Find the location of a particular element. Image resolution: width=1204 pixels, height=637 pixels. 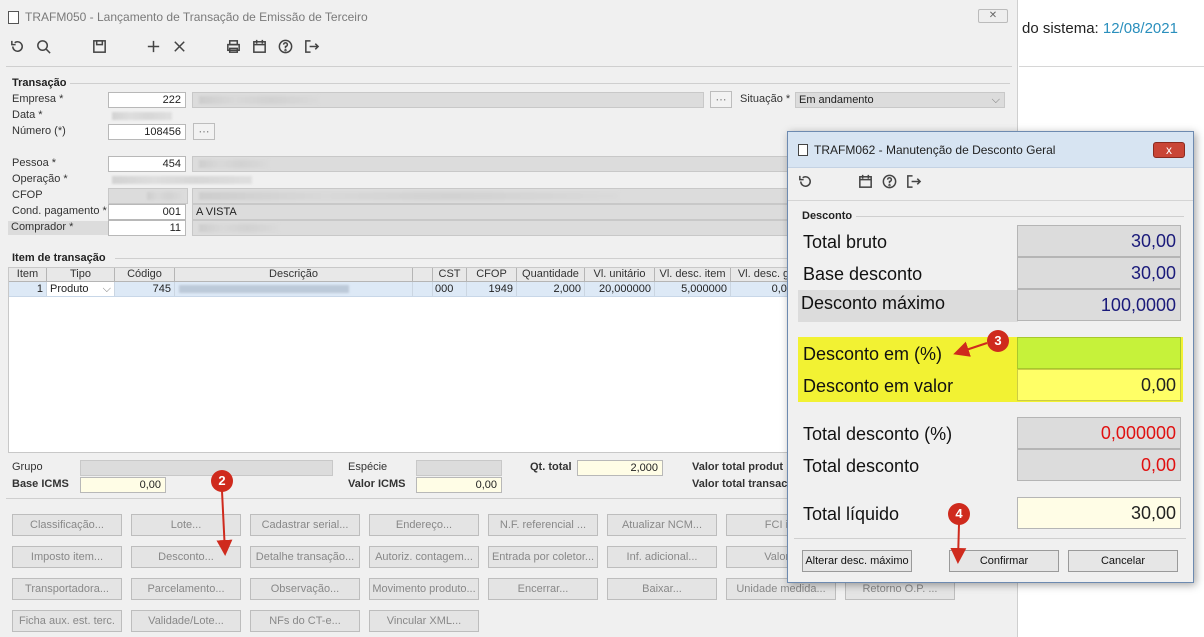

annotation-badge-2: 2 is located at coordinates (222, 481).